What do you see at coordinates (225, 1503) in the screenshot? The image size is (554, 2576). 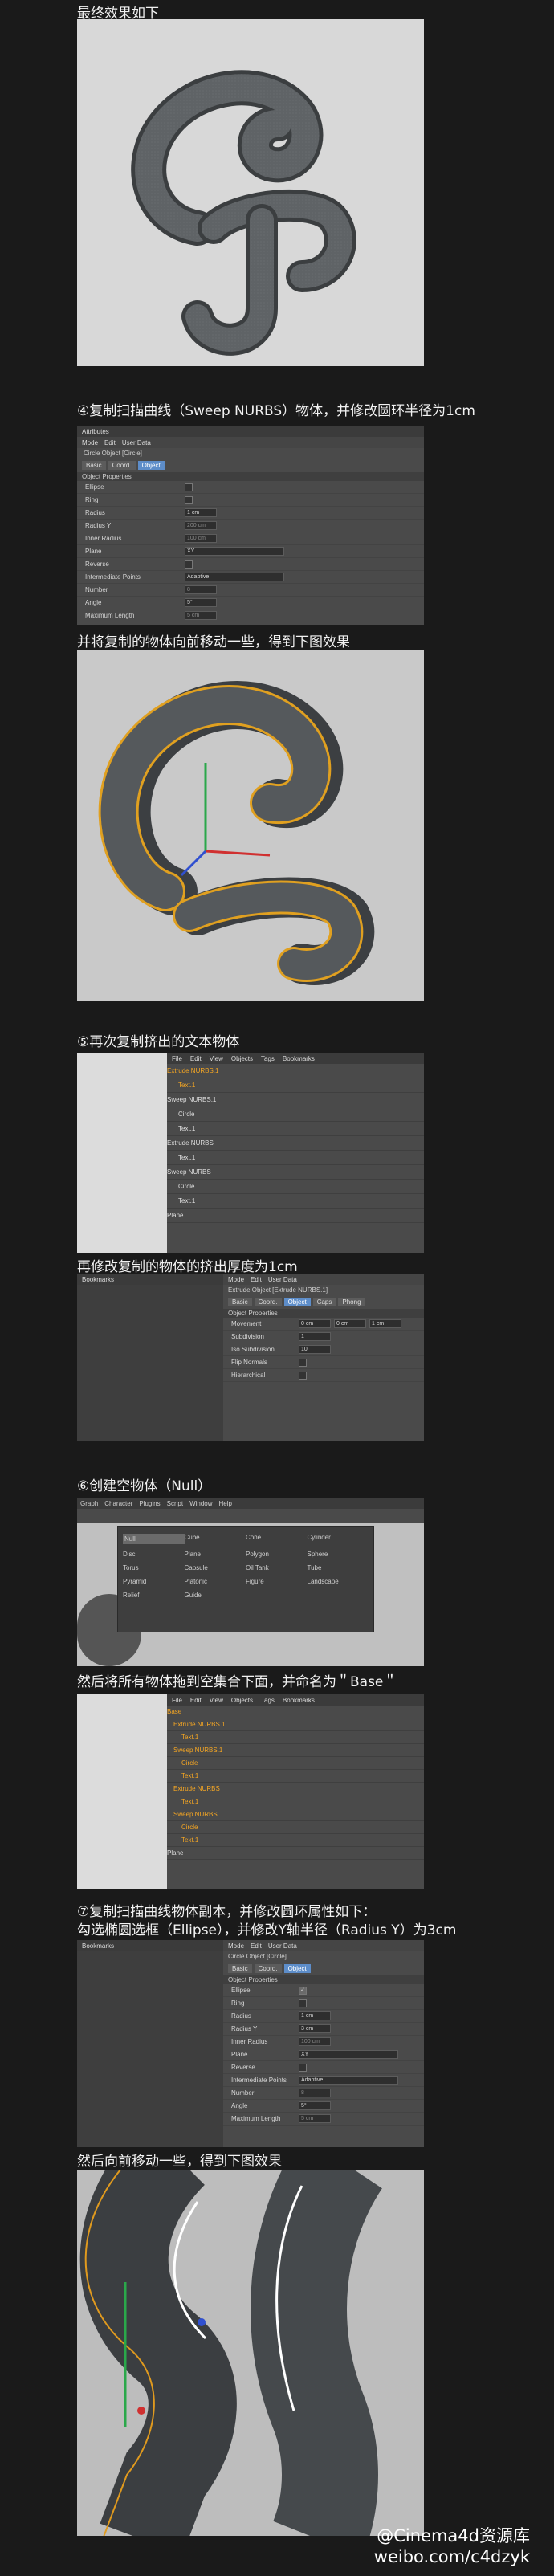 I see `menu-help: Help` at bounding box center [225, 1503].